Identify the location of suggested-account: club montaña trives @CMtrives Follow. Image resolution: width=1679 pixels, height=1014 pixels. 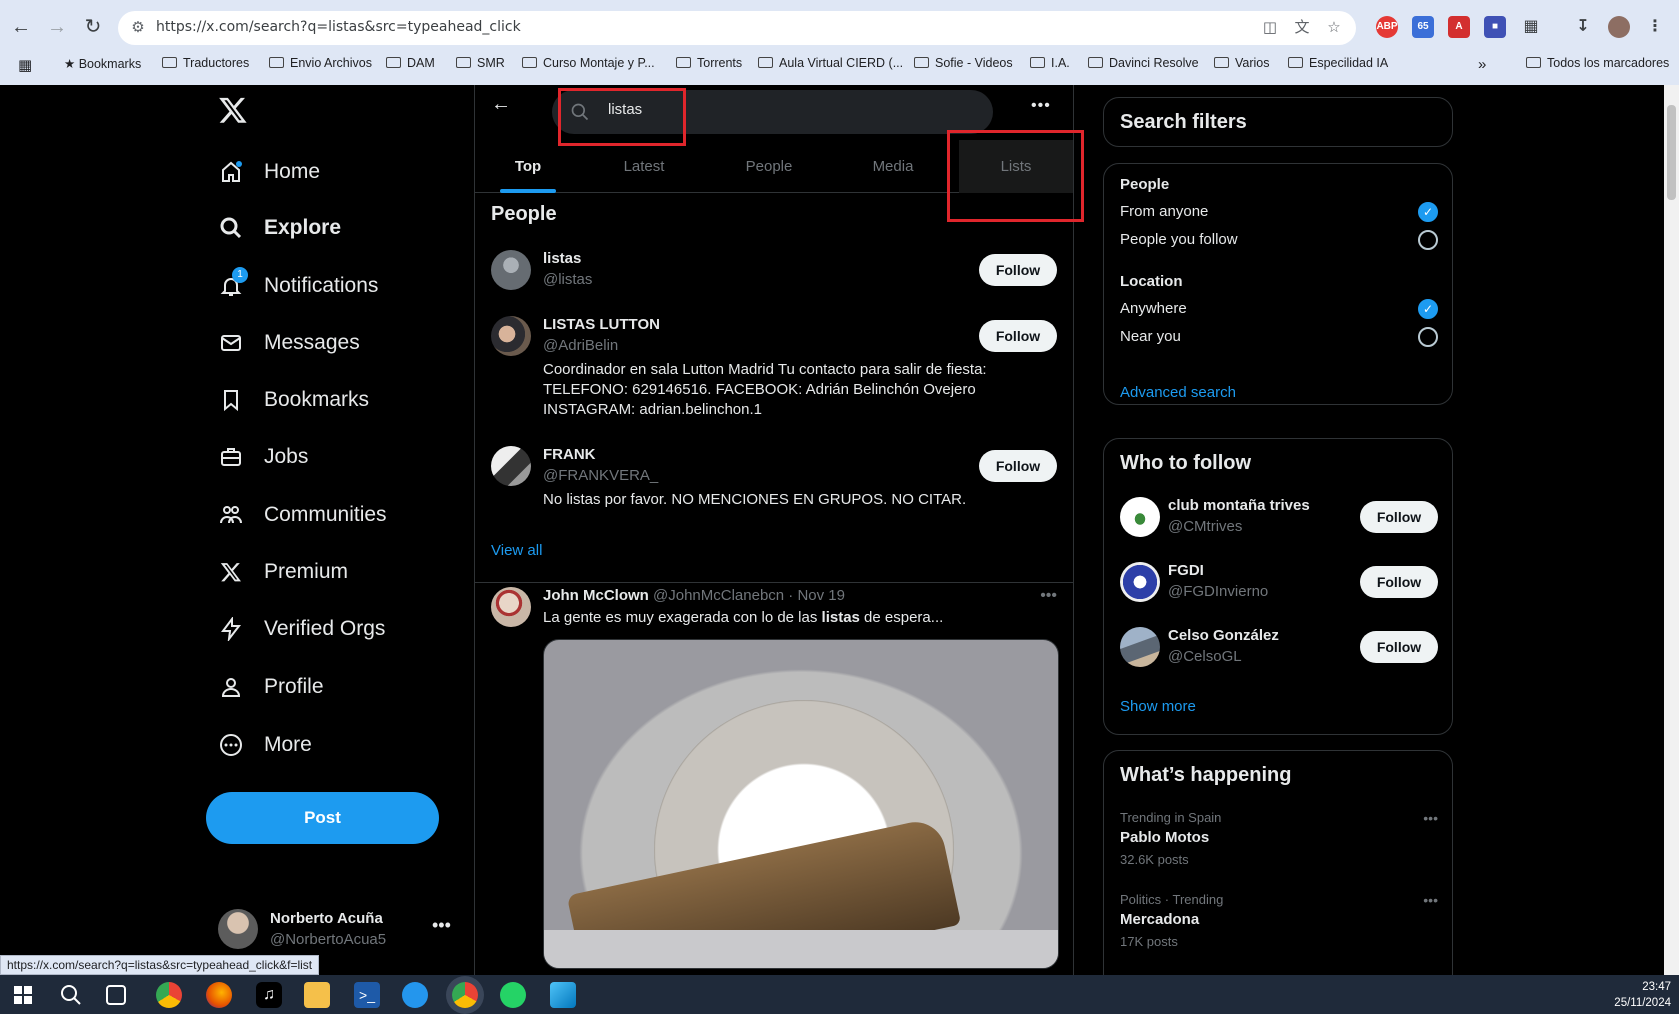
(1279, 517).